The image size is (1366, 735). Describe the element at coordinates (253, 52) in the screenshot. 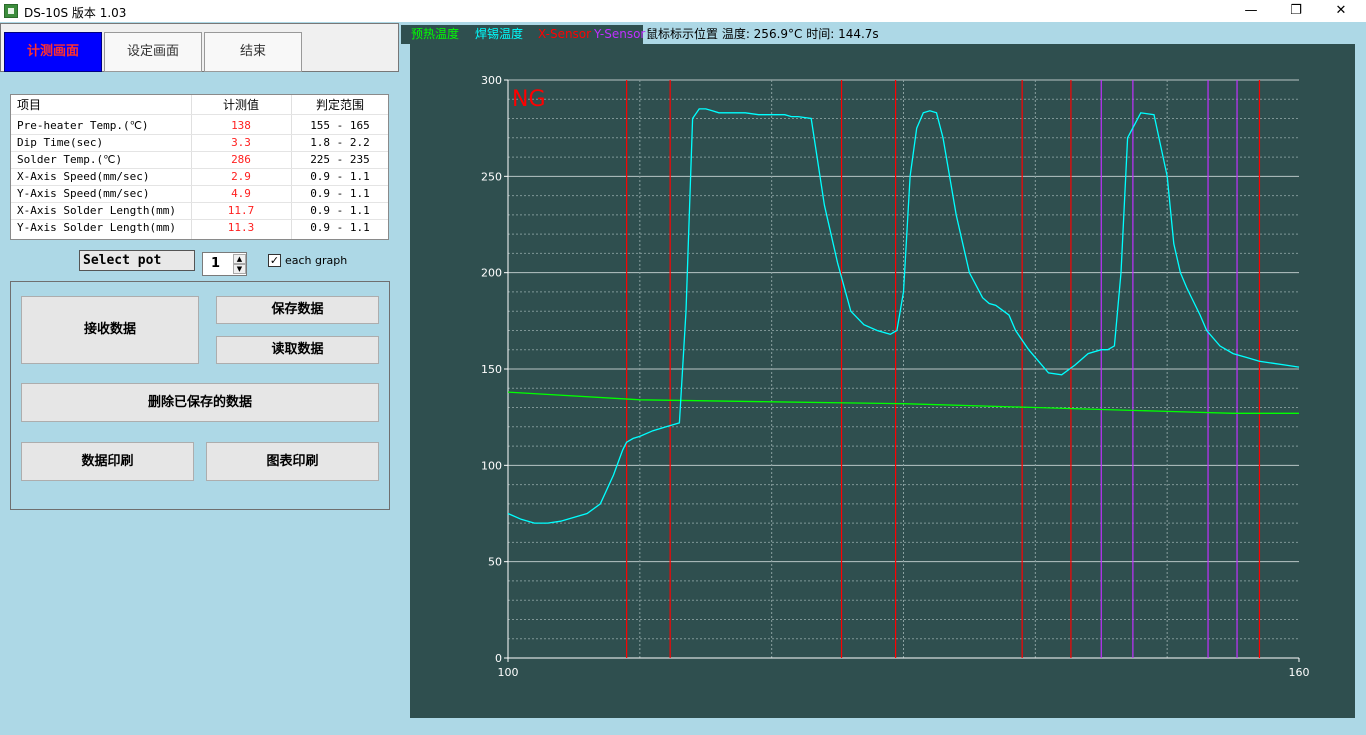

I see `tab-exit: 结束` at that location.